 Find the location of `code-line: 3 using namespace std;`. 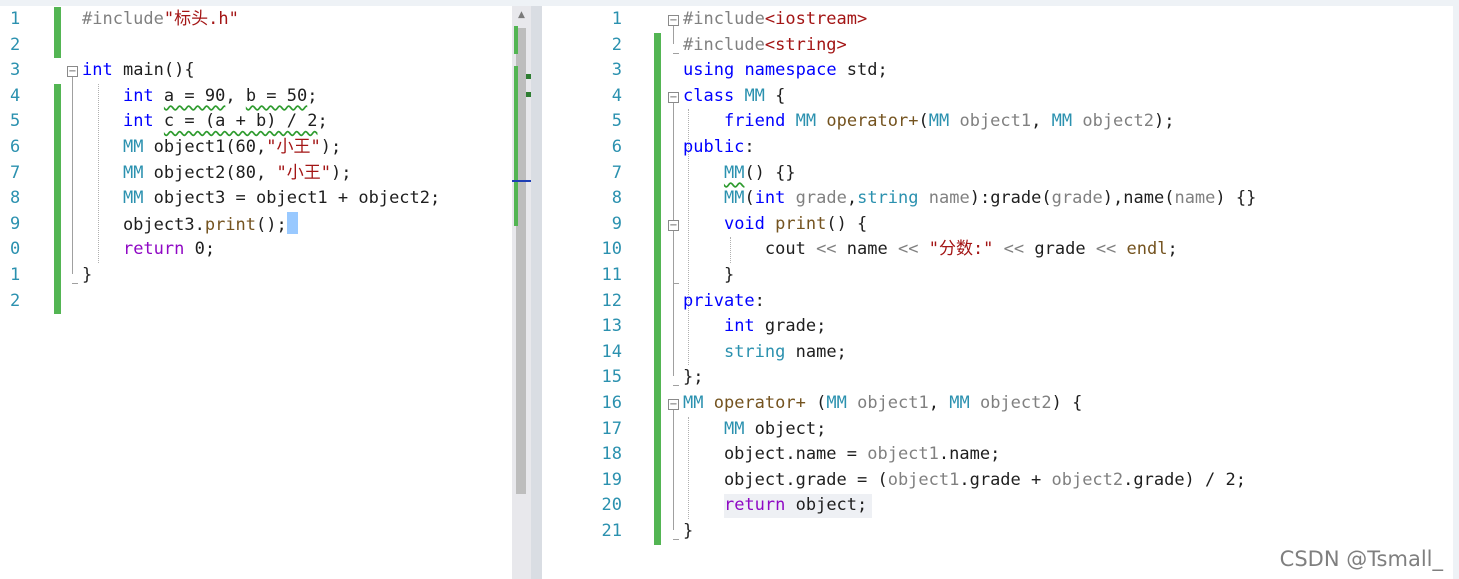

code-line: 3 using namespace std; is located at coordinates (997, 71).